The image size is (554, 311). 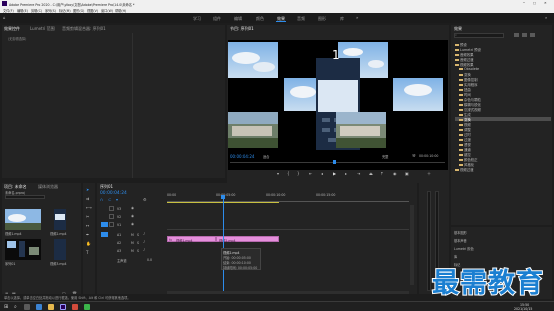 I want to click on lift-icon: ⏏, so click(x=371, y=173).